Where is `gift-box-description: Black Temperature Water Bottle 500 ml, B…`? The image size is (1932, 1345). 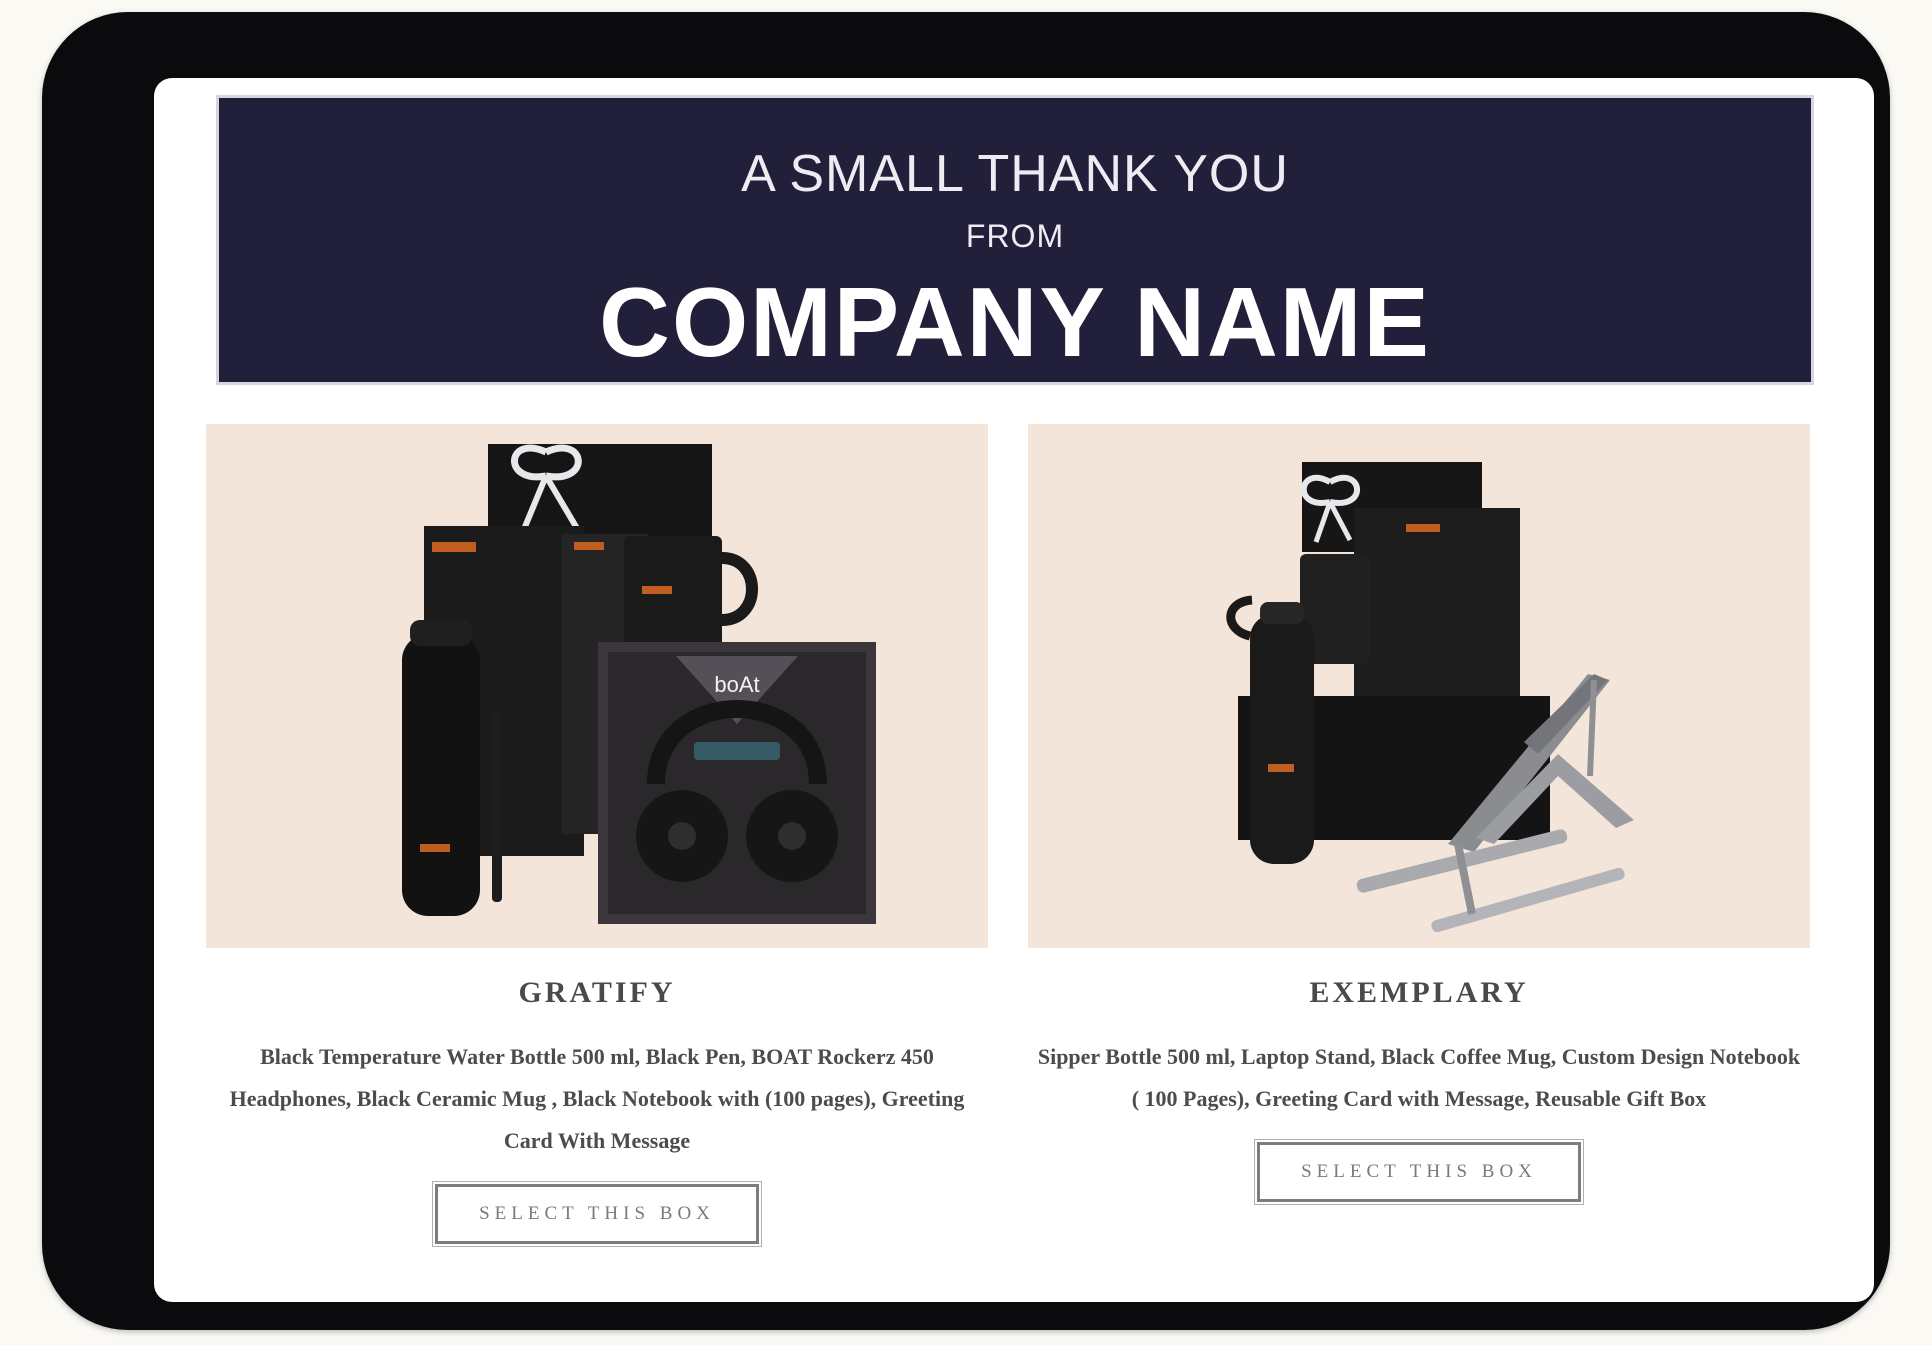 gift-box-description: Black Temperature Water Bottle 500 ml, B… is located at coordinates (597, 1098).